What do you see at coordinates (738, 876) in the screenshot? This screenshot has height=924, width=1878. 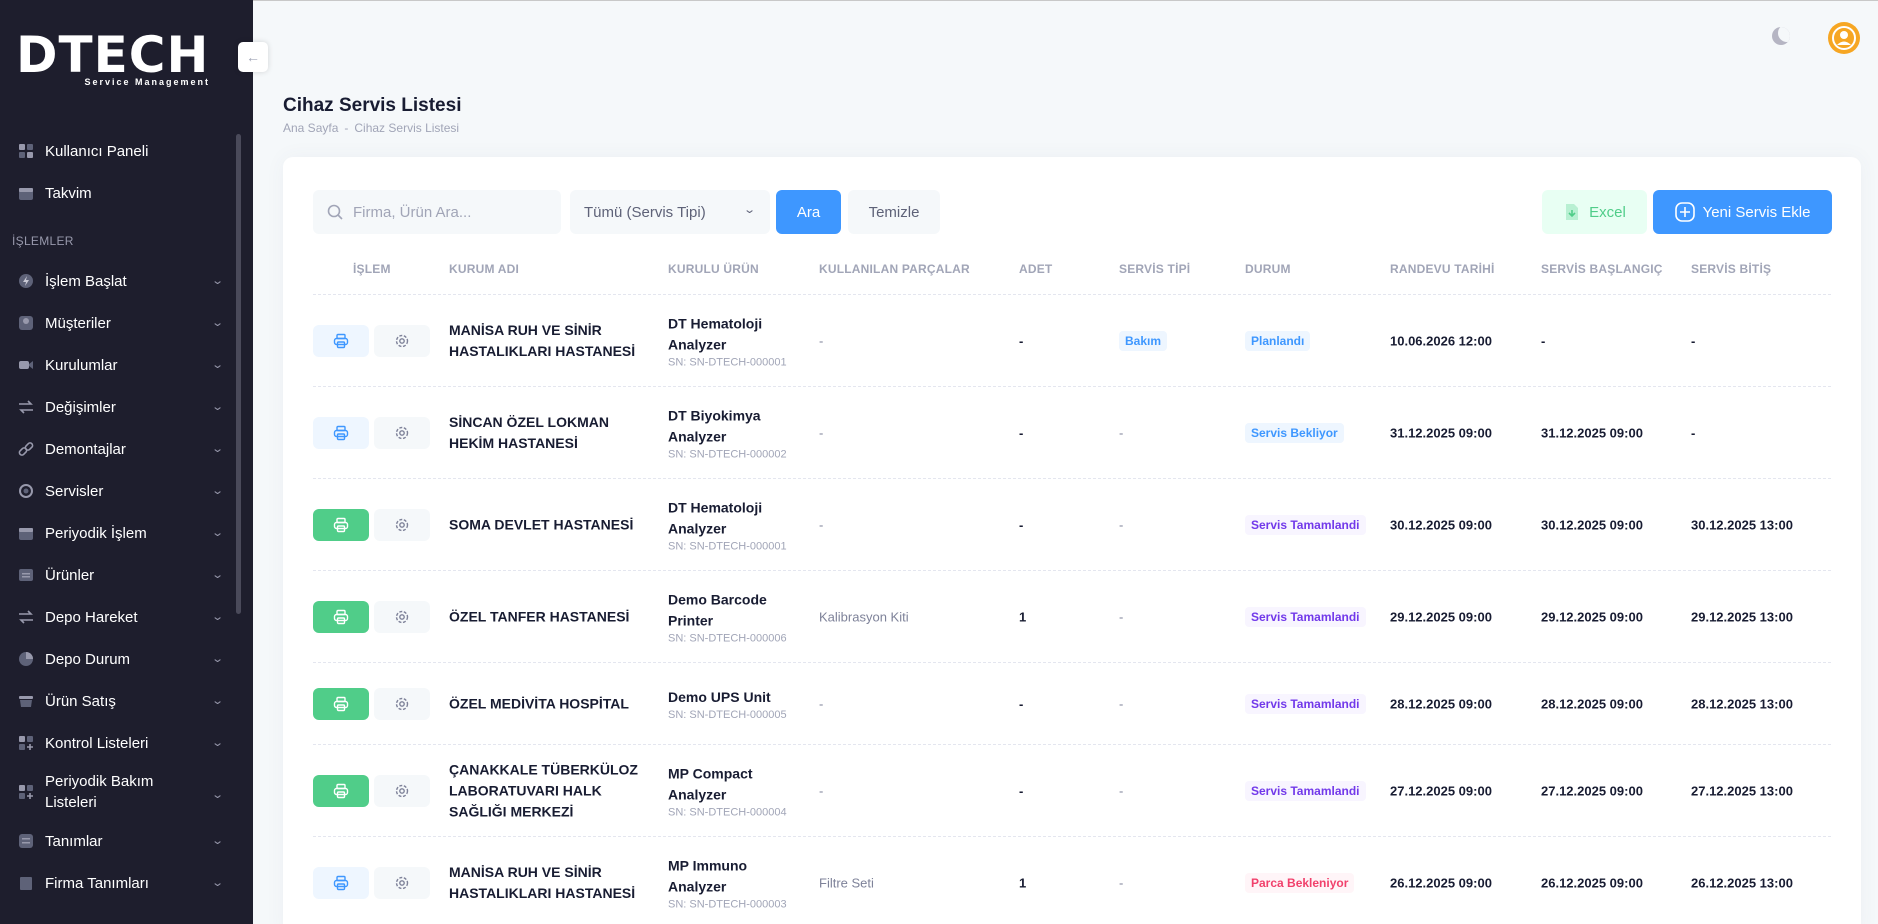 I see `product-name: MP Immuno Analyzer` at bounding box center [738, 876].